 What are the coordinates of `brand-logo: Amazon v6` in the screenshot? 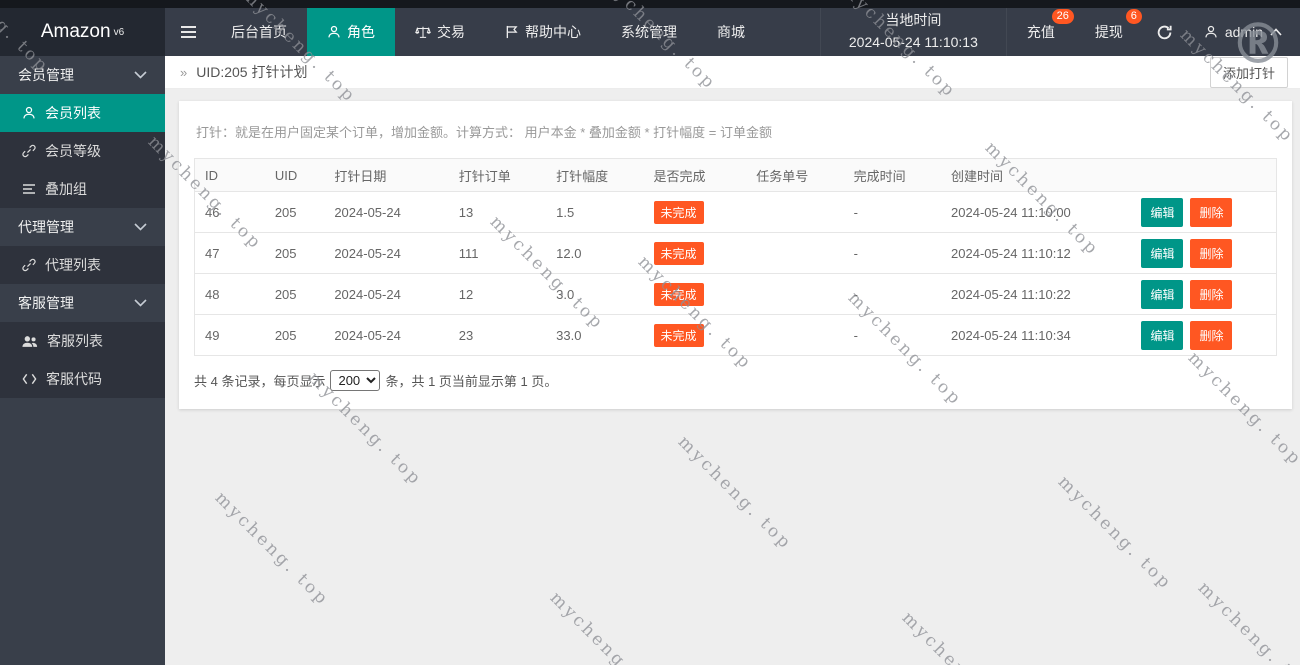 It's located at (82, 32).